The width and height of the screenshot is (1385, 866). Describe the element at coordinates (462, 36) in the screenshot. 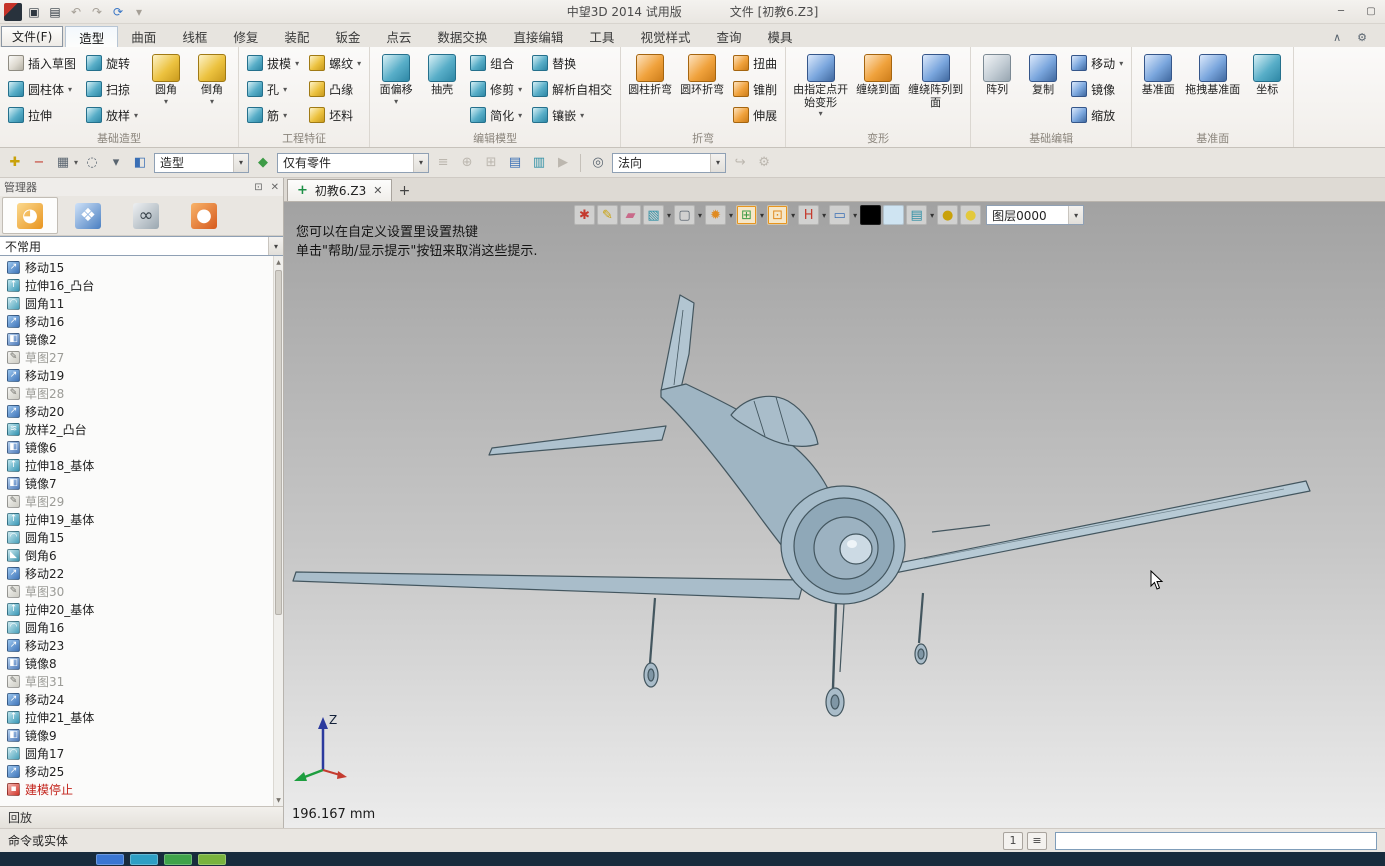

I see `tab-数据交换: 数据交换` at that location.